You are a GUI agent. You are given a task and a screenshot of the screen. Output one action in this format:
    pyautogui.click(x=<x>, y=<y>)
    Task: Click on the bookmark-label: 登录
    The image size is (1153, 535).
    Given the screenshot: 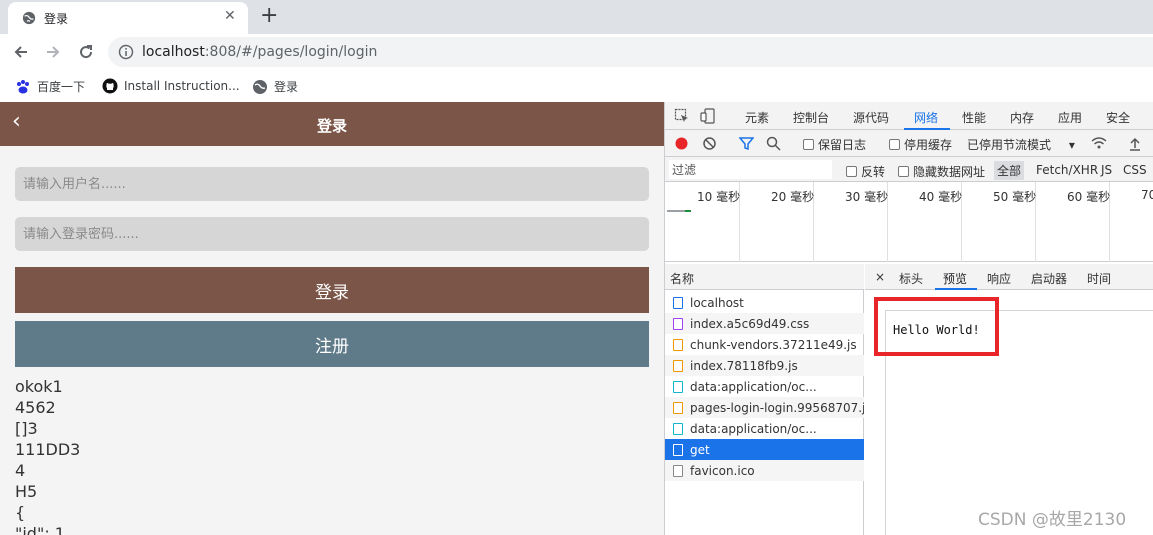 What is the action you would take?
    pyautogui.click(x=286, y=87)
    